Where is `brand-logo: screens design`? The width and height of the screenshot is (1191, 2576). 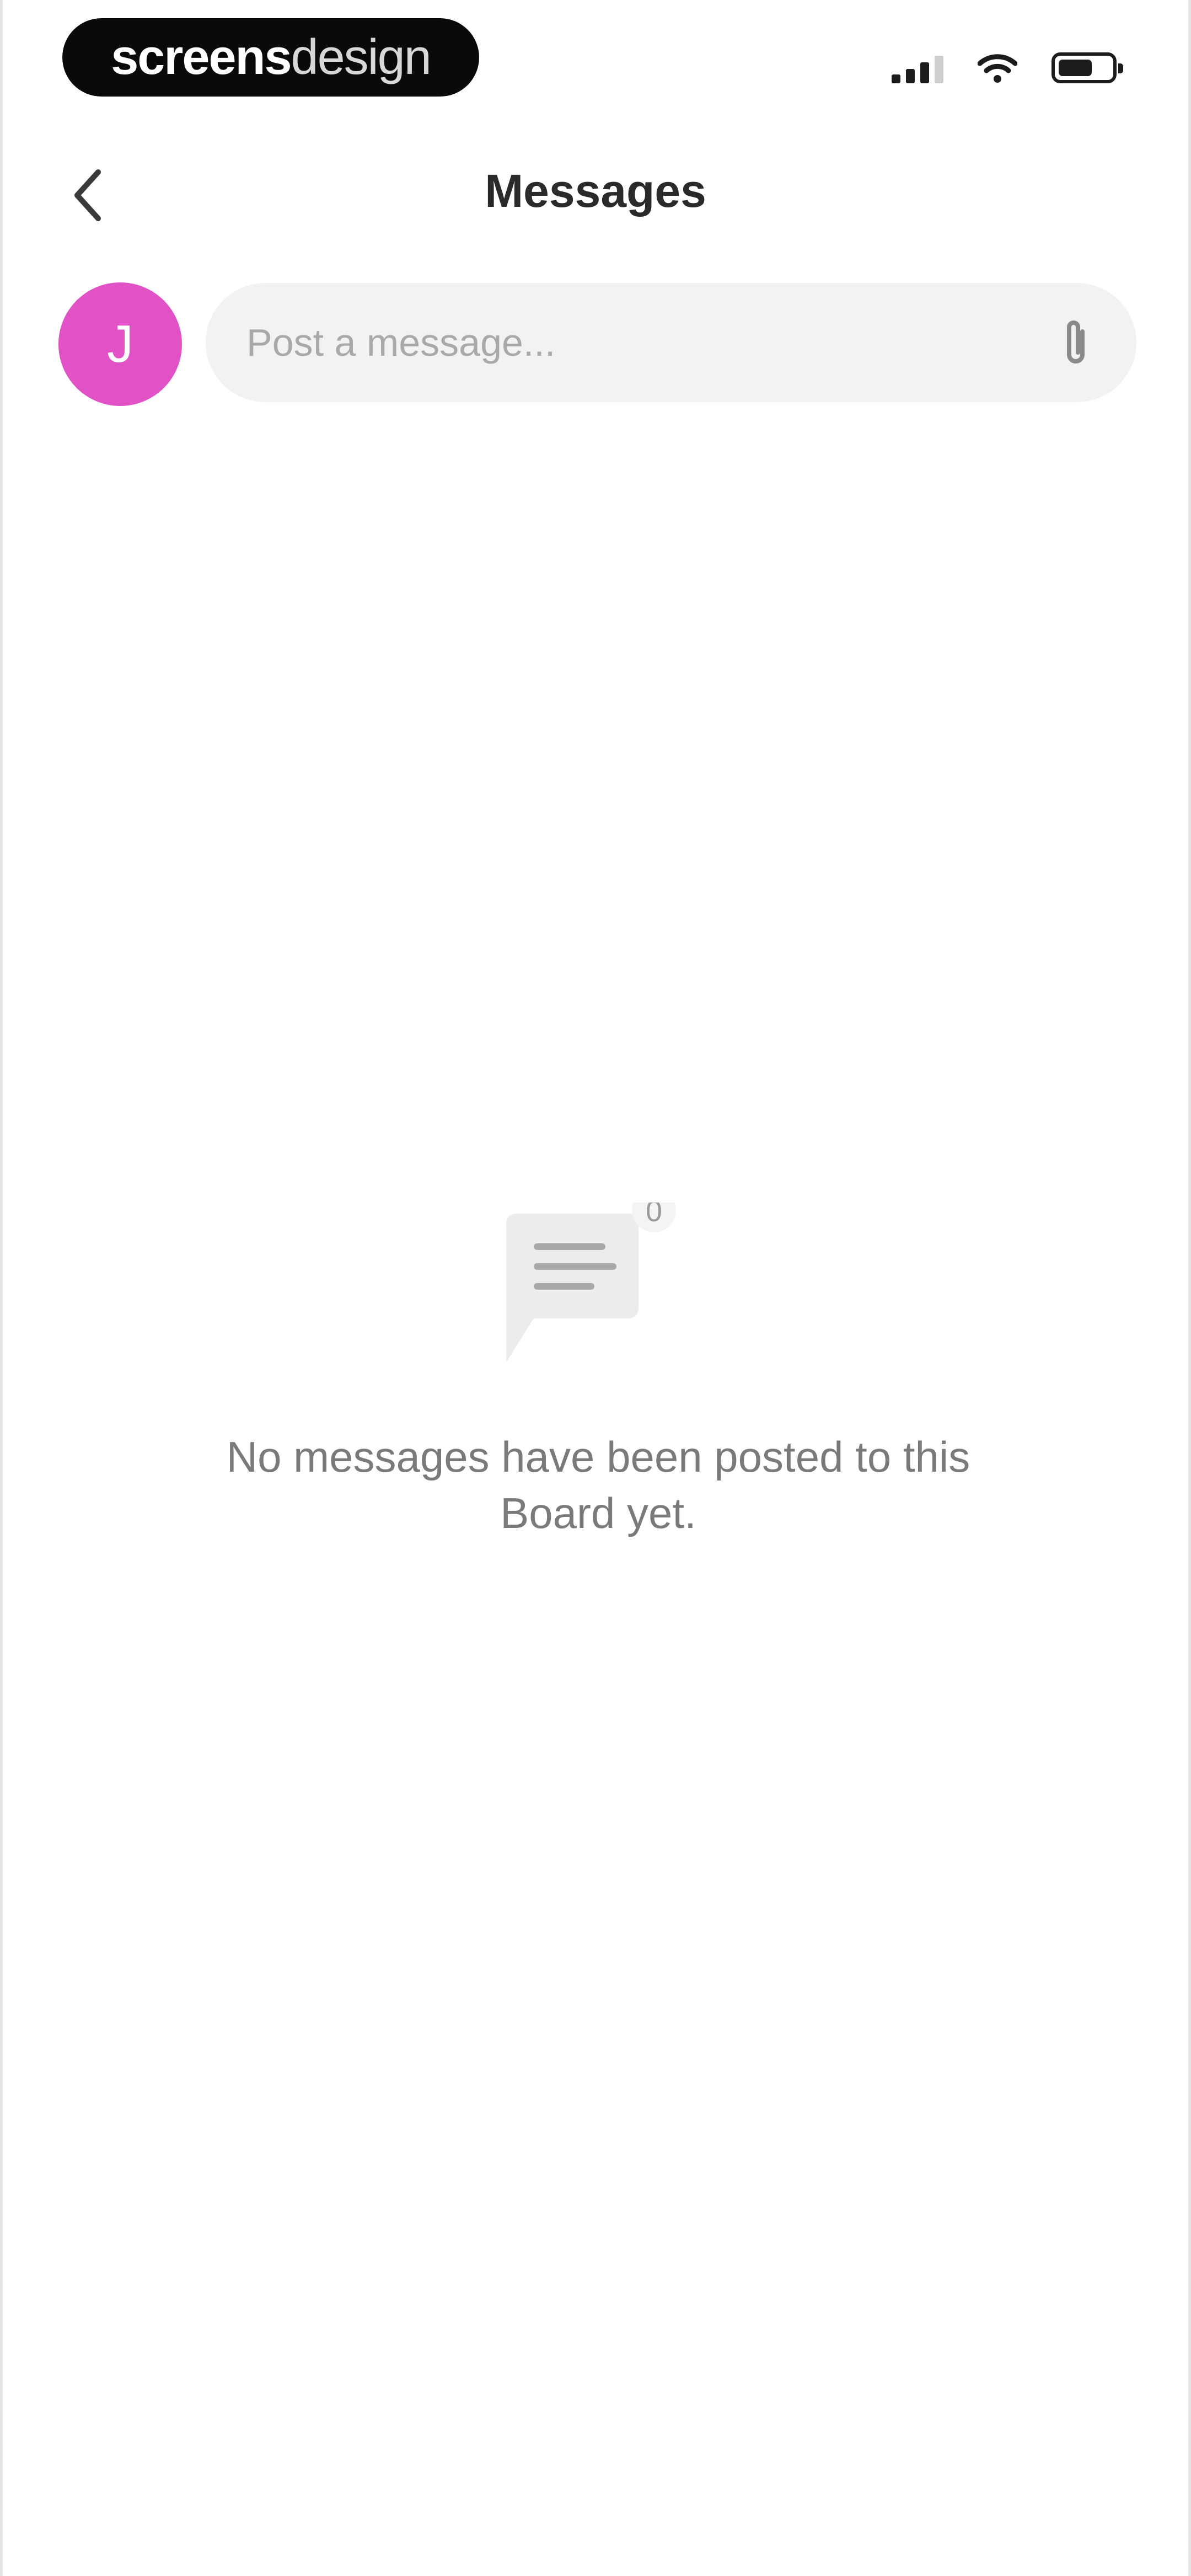
brand-logo: screens design is located at coordinates (270, 57).